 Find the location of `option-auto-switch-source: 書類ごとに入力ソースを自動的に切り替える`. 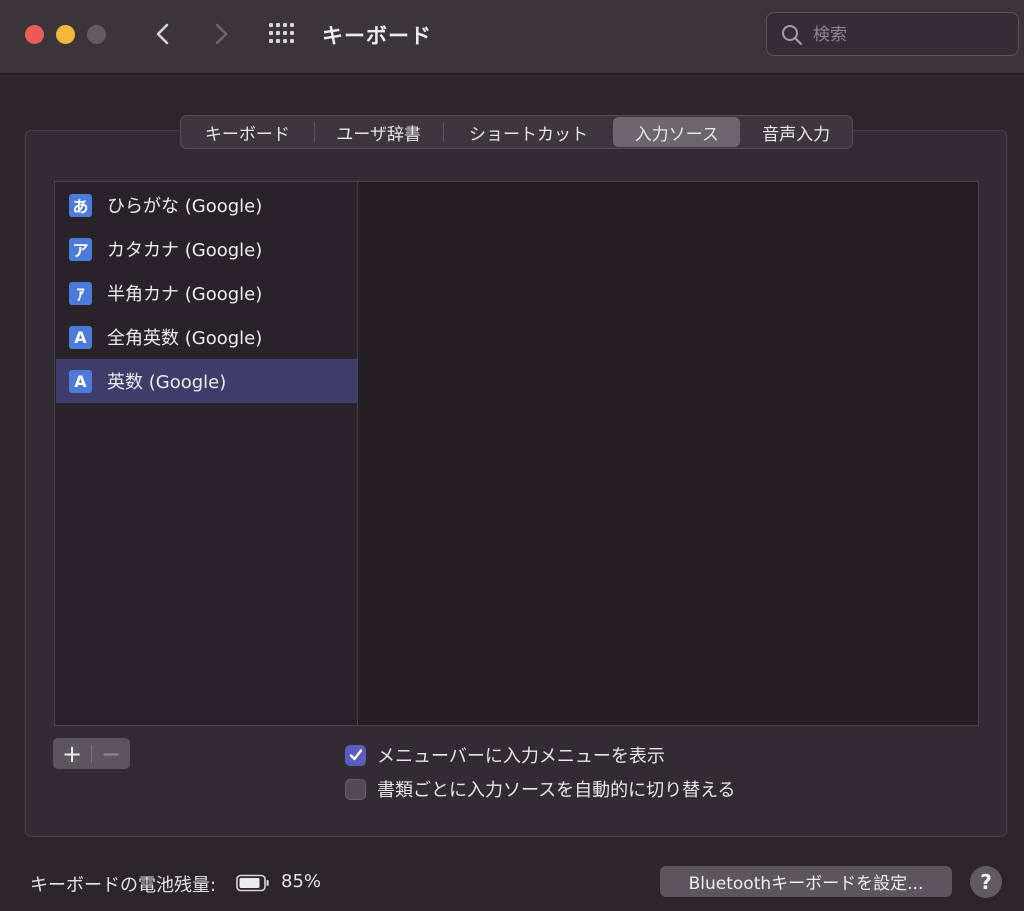

option-auto-switch-source: 書類ごとに入力ソースを自動的に切り替える is located at coordinates (540, 789).